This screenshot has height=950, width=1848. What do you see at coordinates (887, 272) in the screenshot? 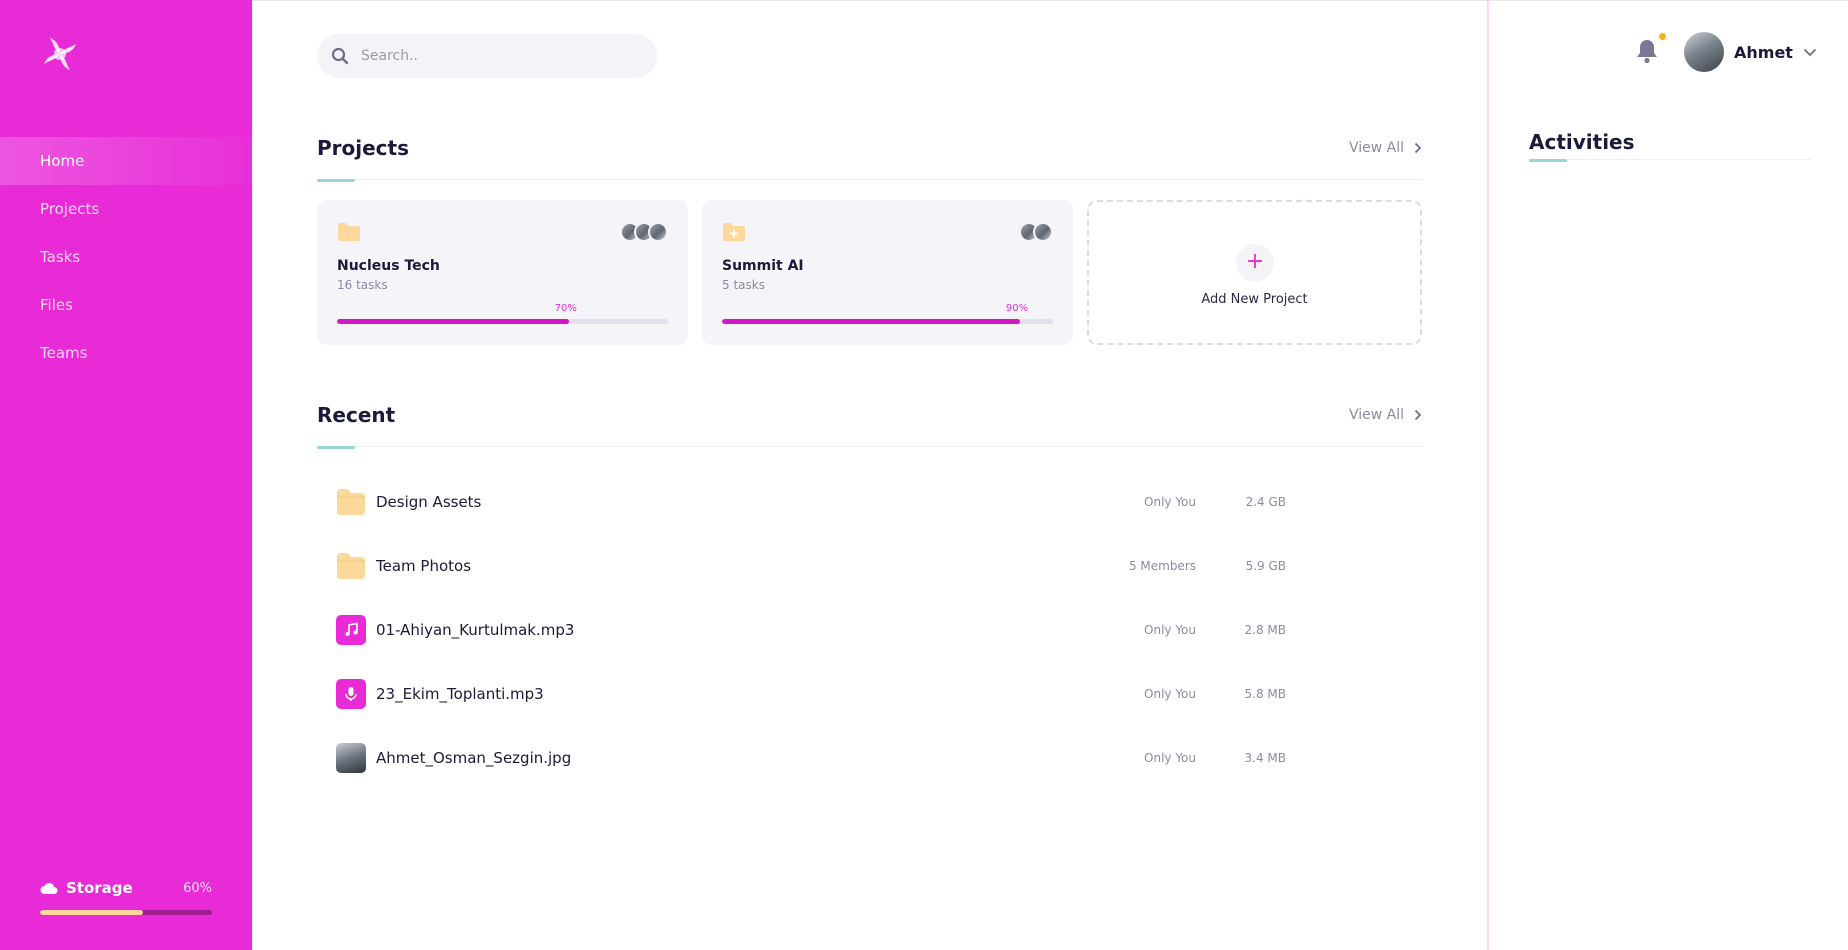
I see `project-card-summit-ai: Summit AI 5 tasks 90%` at bounding box center [887, 272].